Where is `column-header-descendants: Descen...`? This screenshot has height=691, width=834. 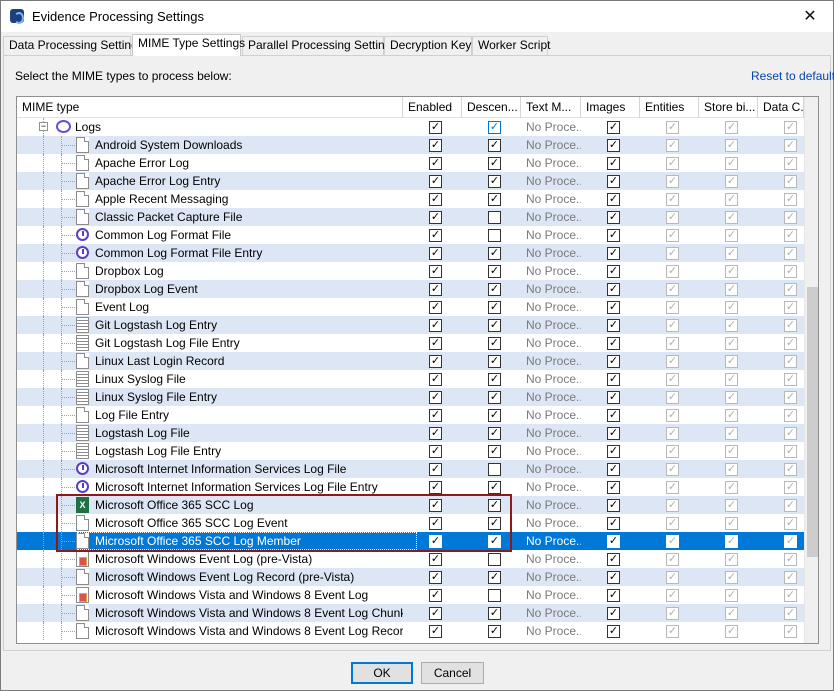 column-header-descendants: Descen... is located at coordinates (491, 107).